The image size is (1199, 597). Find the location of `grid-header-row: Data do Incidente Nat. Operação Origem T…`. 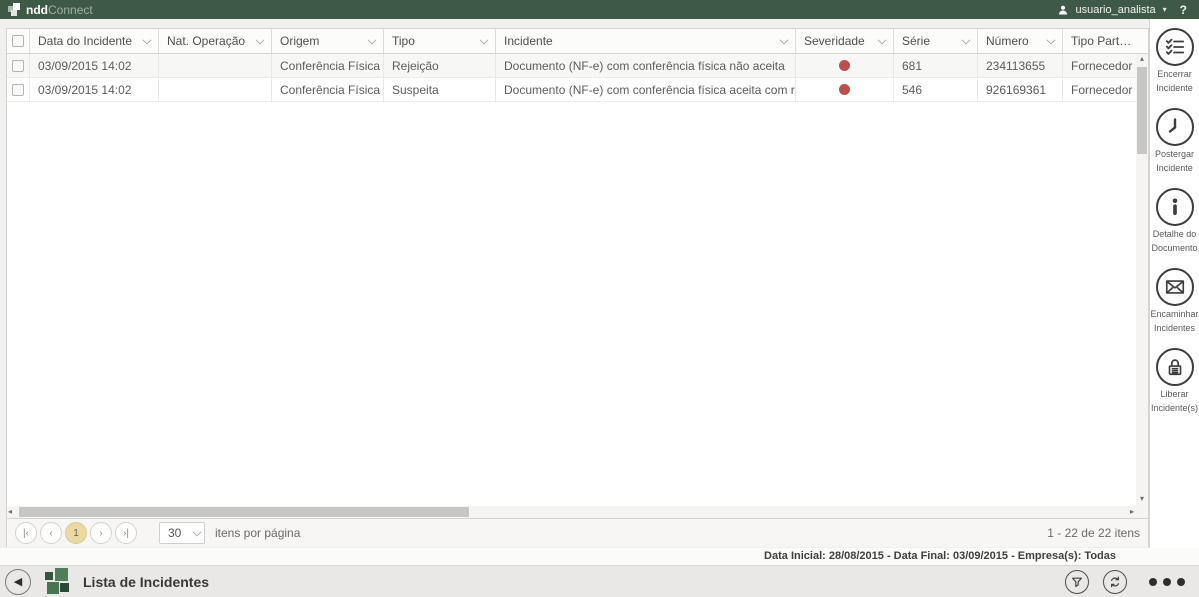

grid-header-row: Data do Incidente Nat. Operação Origem T… is located at coordinates (577, 41).